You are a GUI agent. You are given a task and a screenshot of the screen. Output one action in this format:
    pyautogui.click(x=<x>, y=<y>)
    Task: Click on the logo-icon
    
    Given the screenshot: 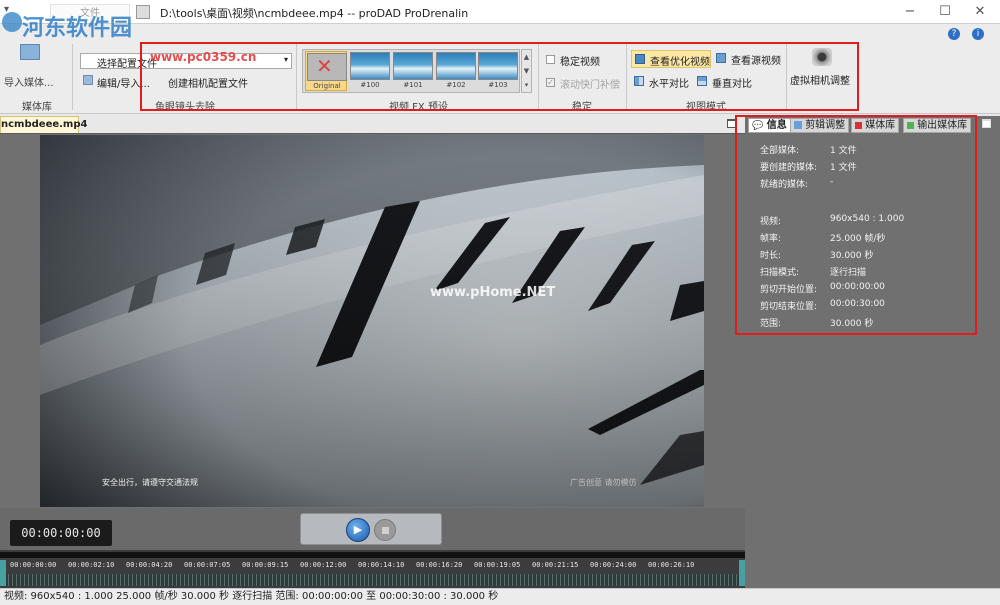 What is the action you would take?
    pyautogui.click(x=12, y=22)
    